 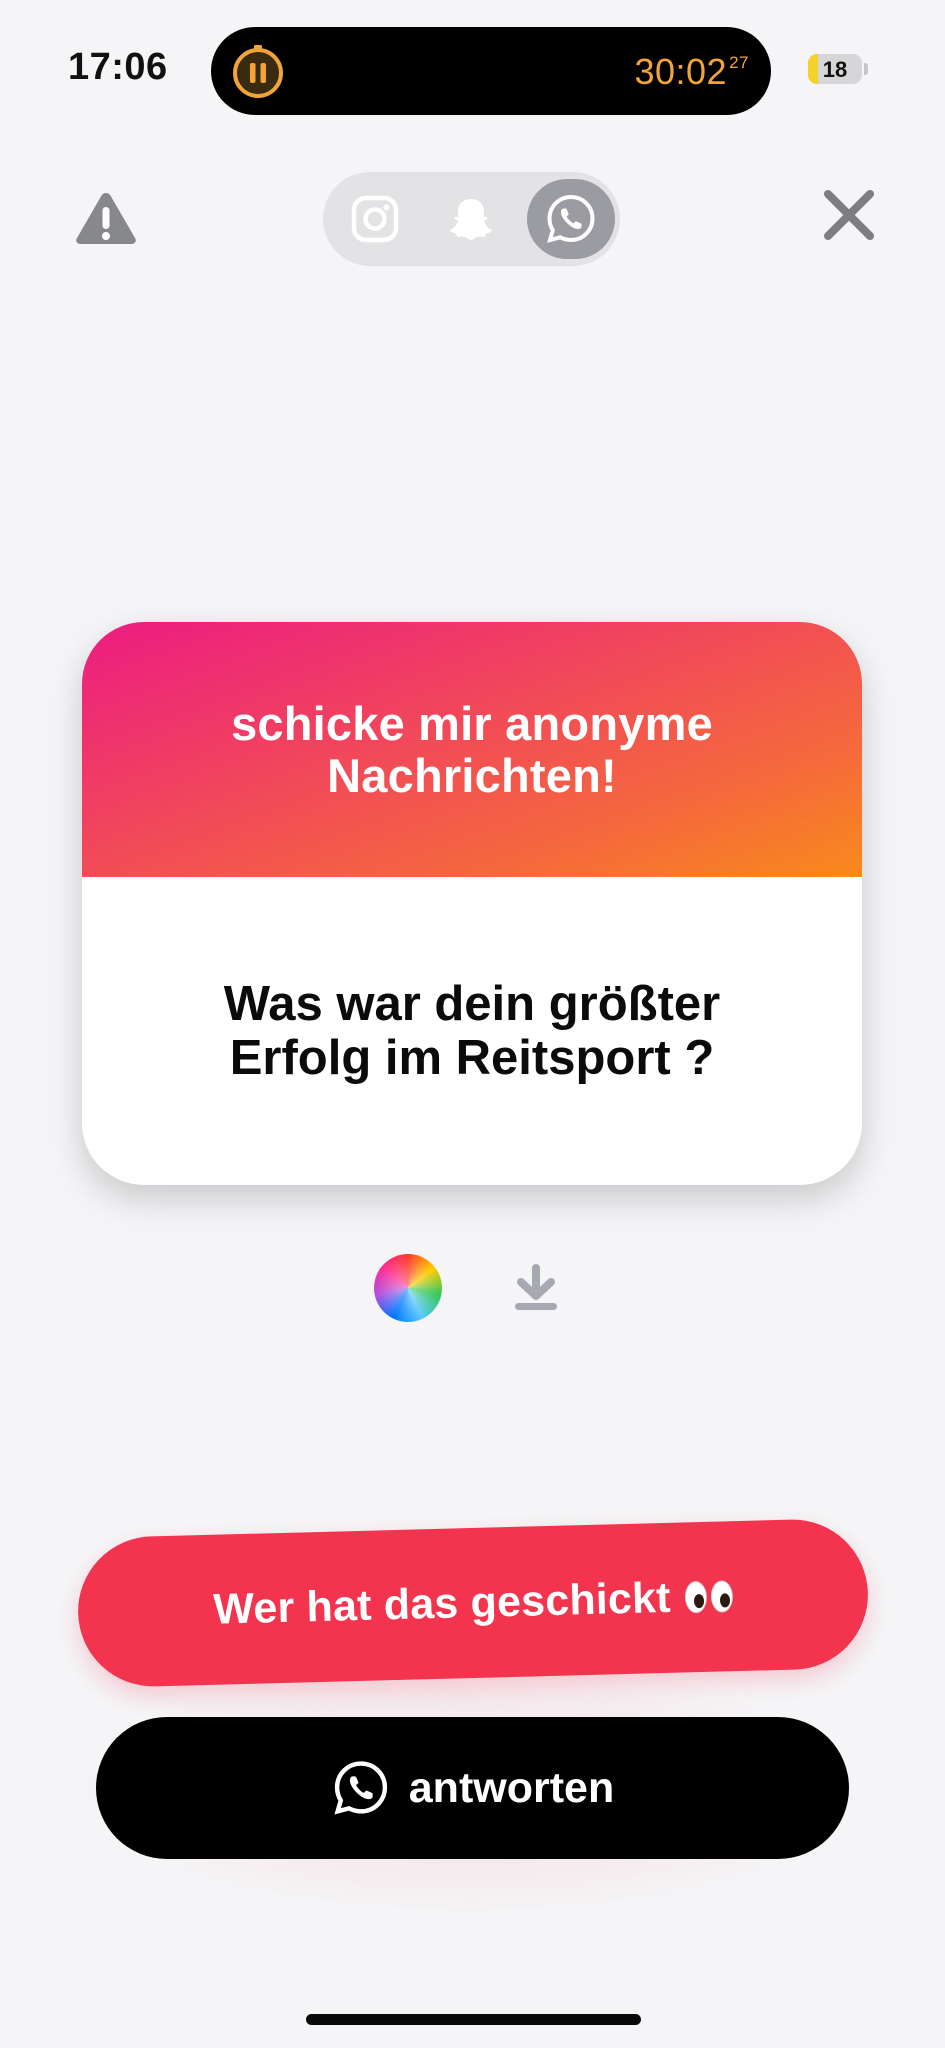 I want to click on timer-value: 30:02, so click(x=681, y=71).